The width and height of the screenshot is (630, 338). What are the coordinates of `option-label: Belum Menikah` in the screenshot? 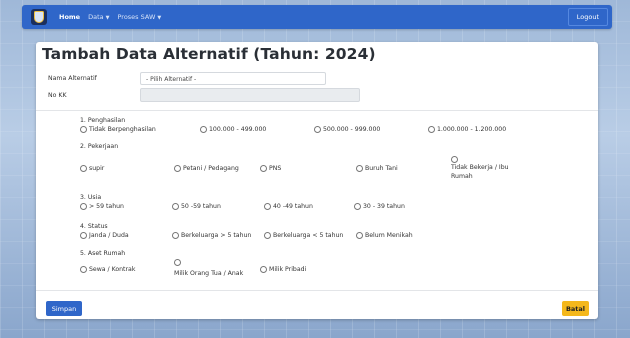 It's located at (389, 235).